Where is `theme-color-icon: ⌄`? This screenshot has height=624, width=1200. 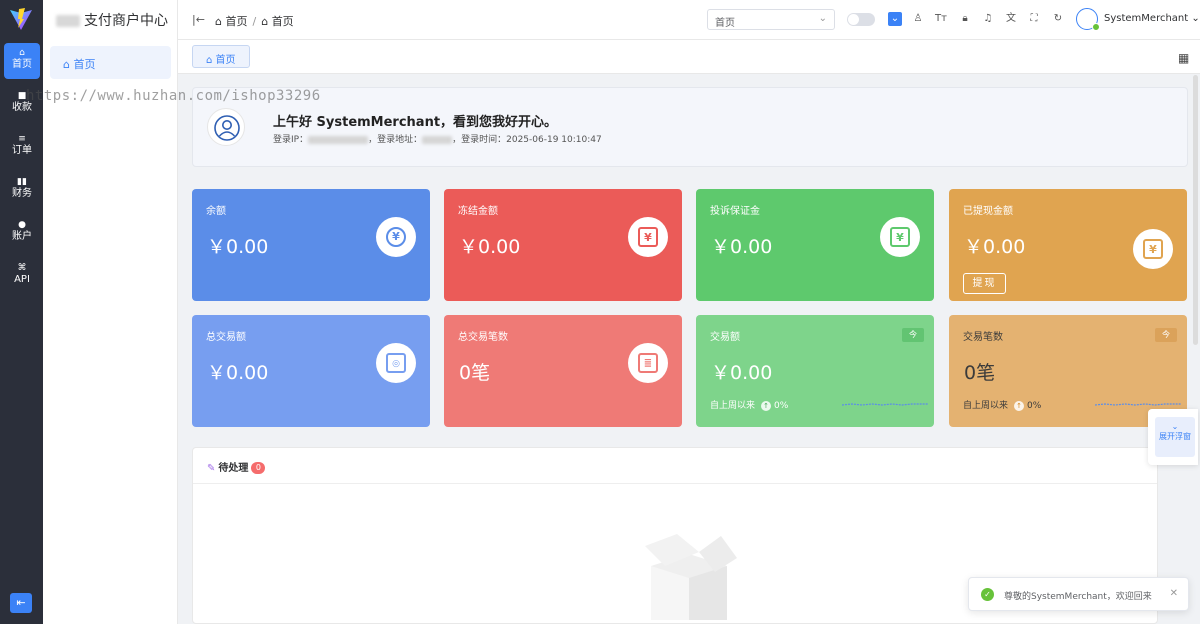 theme-color-icon: ⌄ is located at coordinates (895, 19).